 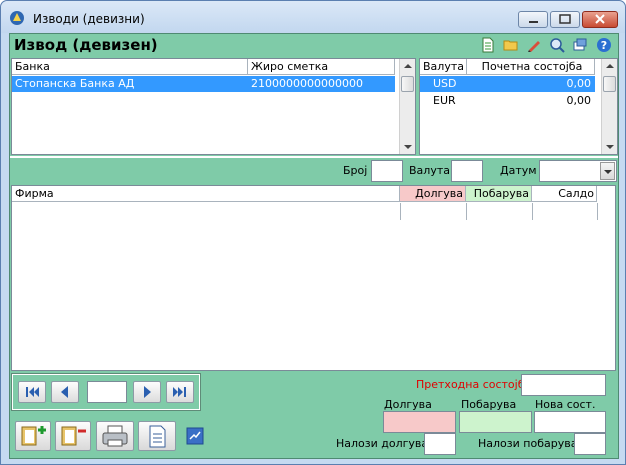 What do you see at coordinates (75, 83) in the screenshot?
I see `bank-name: Стопанска Банка АД` at bounding box center [75, 83].